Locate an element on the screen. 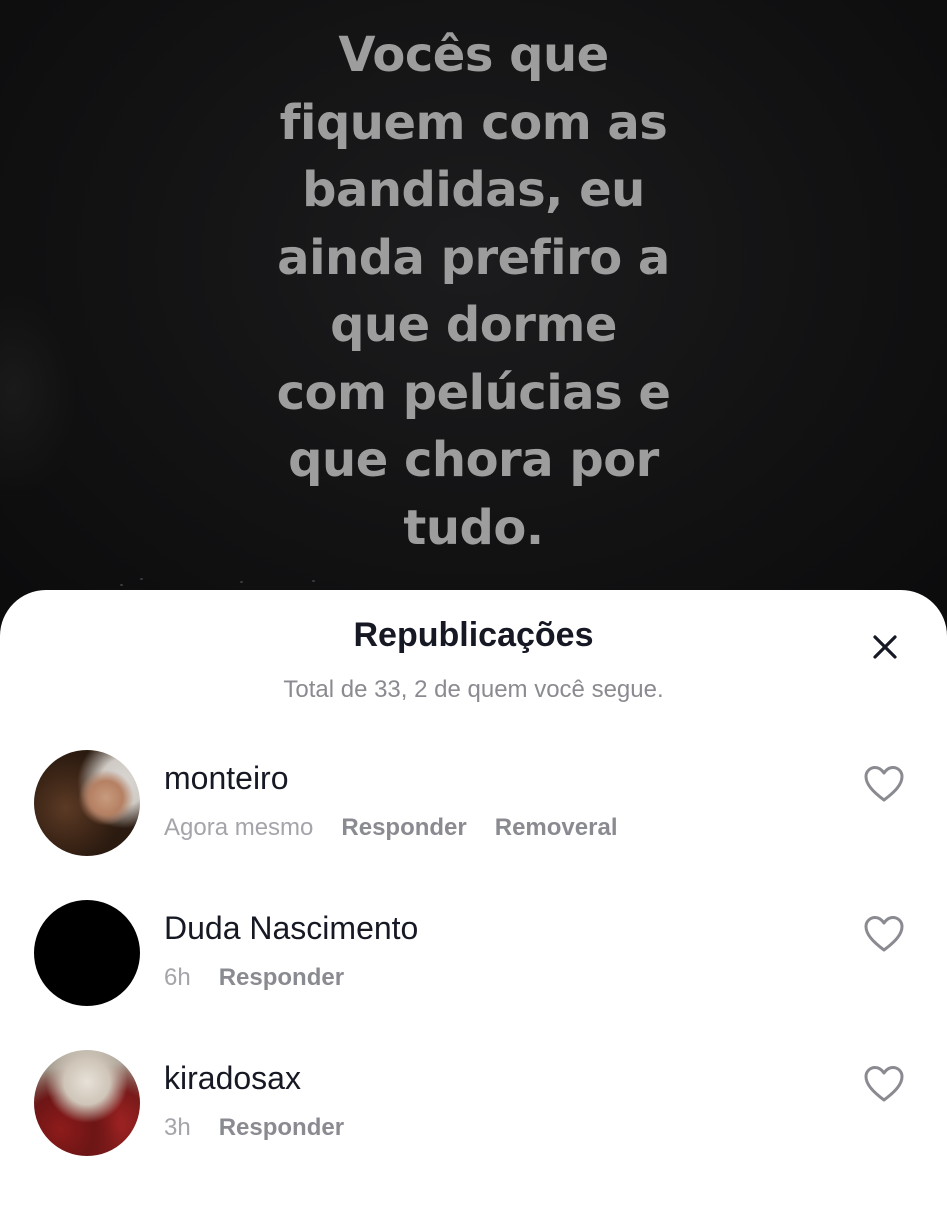 This screenshot has width=947, height=1210. caption-line: com pelúcias e is located at coordinates (473, 392).